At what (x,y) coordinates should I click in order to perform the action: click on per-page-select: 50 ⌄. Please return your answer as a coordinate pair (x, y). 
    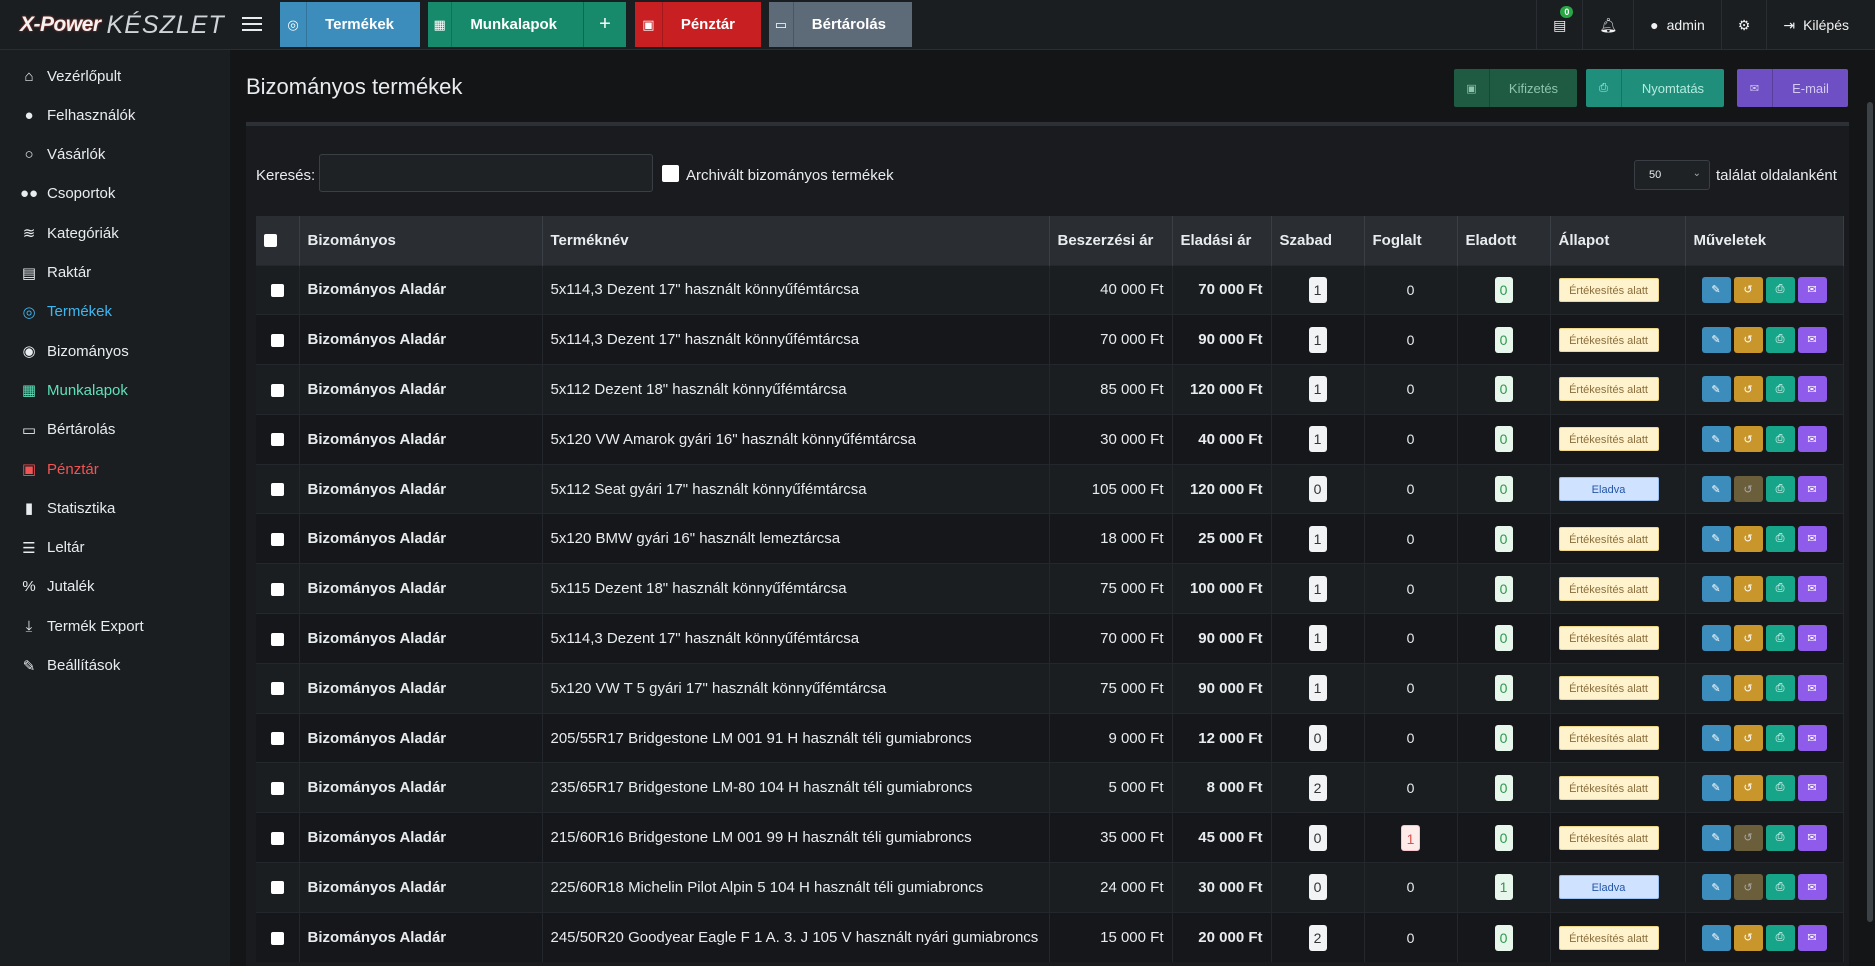
    Looking at the image, I should click on (1672, 175).